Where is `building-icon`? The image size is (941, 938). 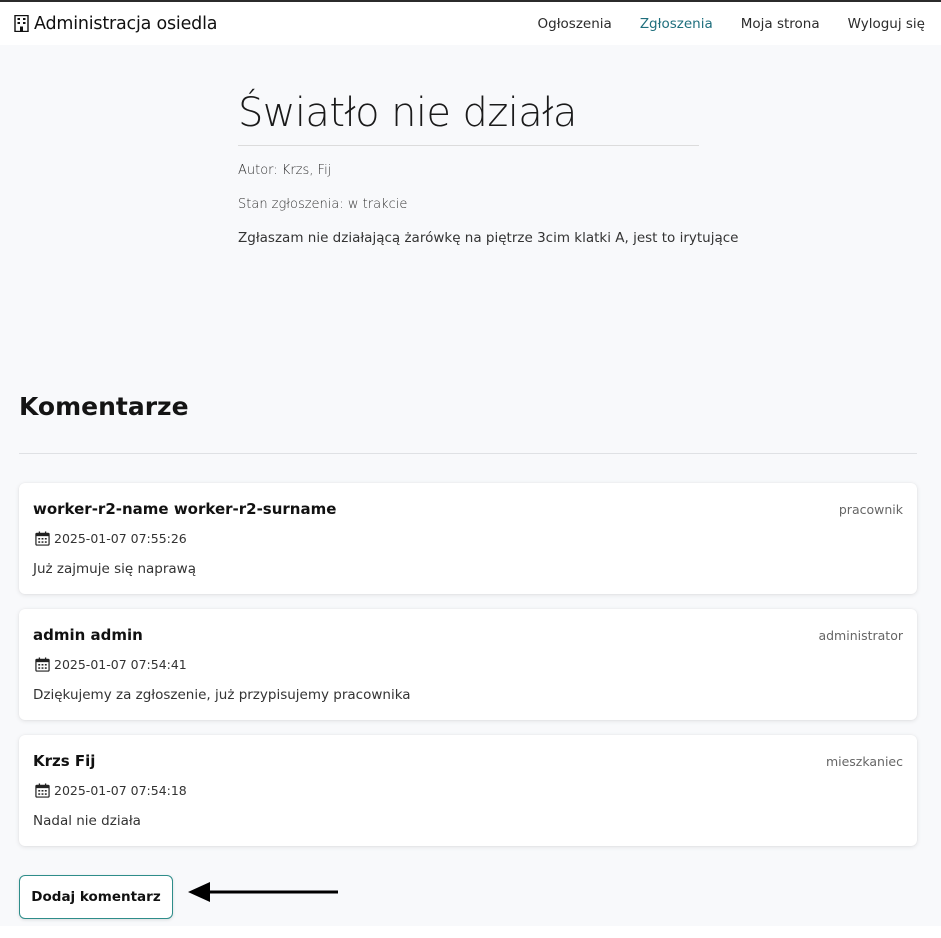
building-icon is located at coordinates (21, 23).